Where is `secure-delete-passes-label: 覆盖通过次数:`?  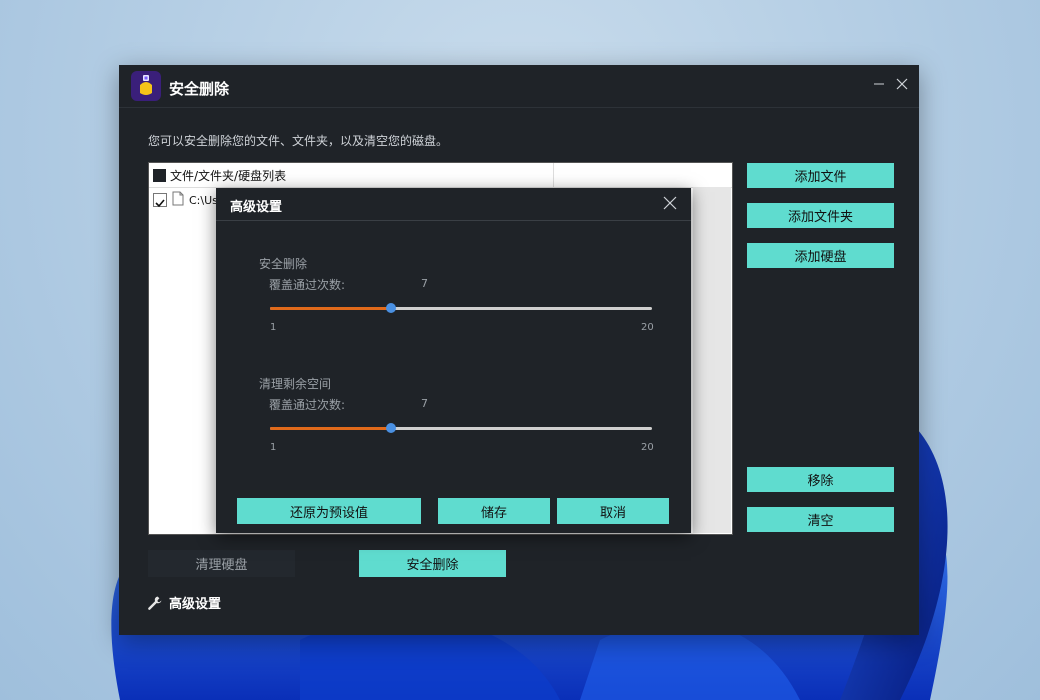 secure-delete-passes-label: 覆盖通过次数: is located at coordinates (307, 285).